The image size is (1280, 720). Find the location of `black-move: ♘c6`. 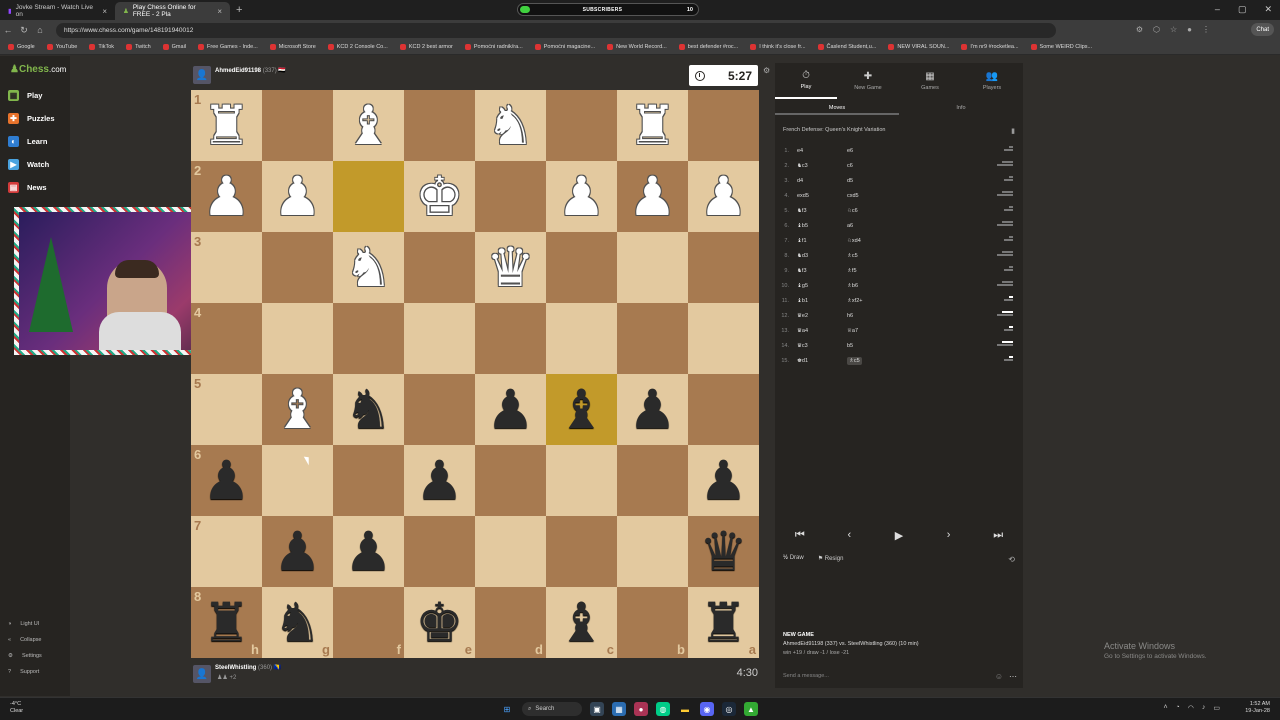

black-move: ♘c6 is located at coordinates (852, 211).